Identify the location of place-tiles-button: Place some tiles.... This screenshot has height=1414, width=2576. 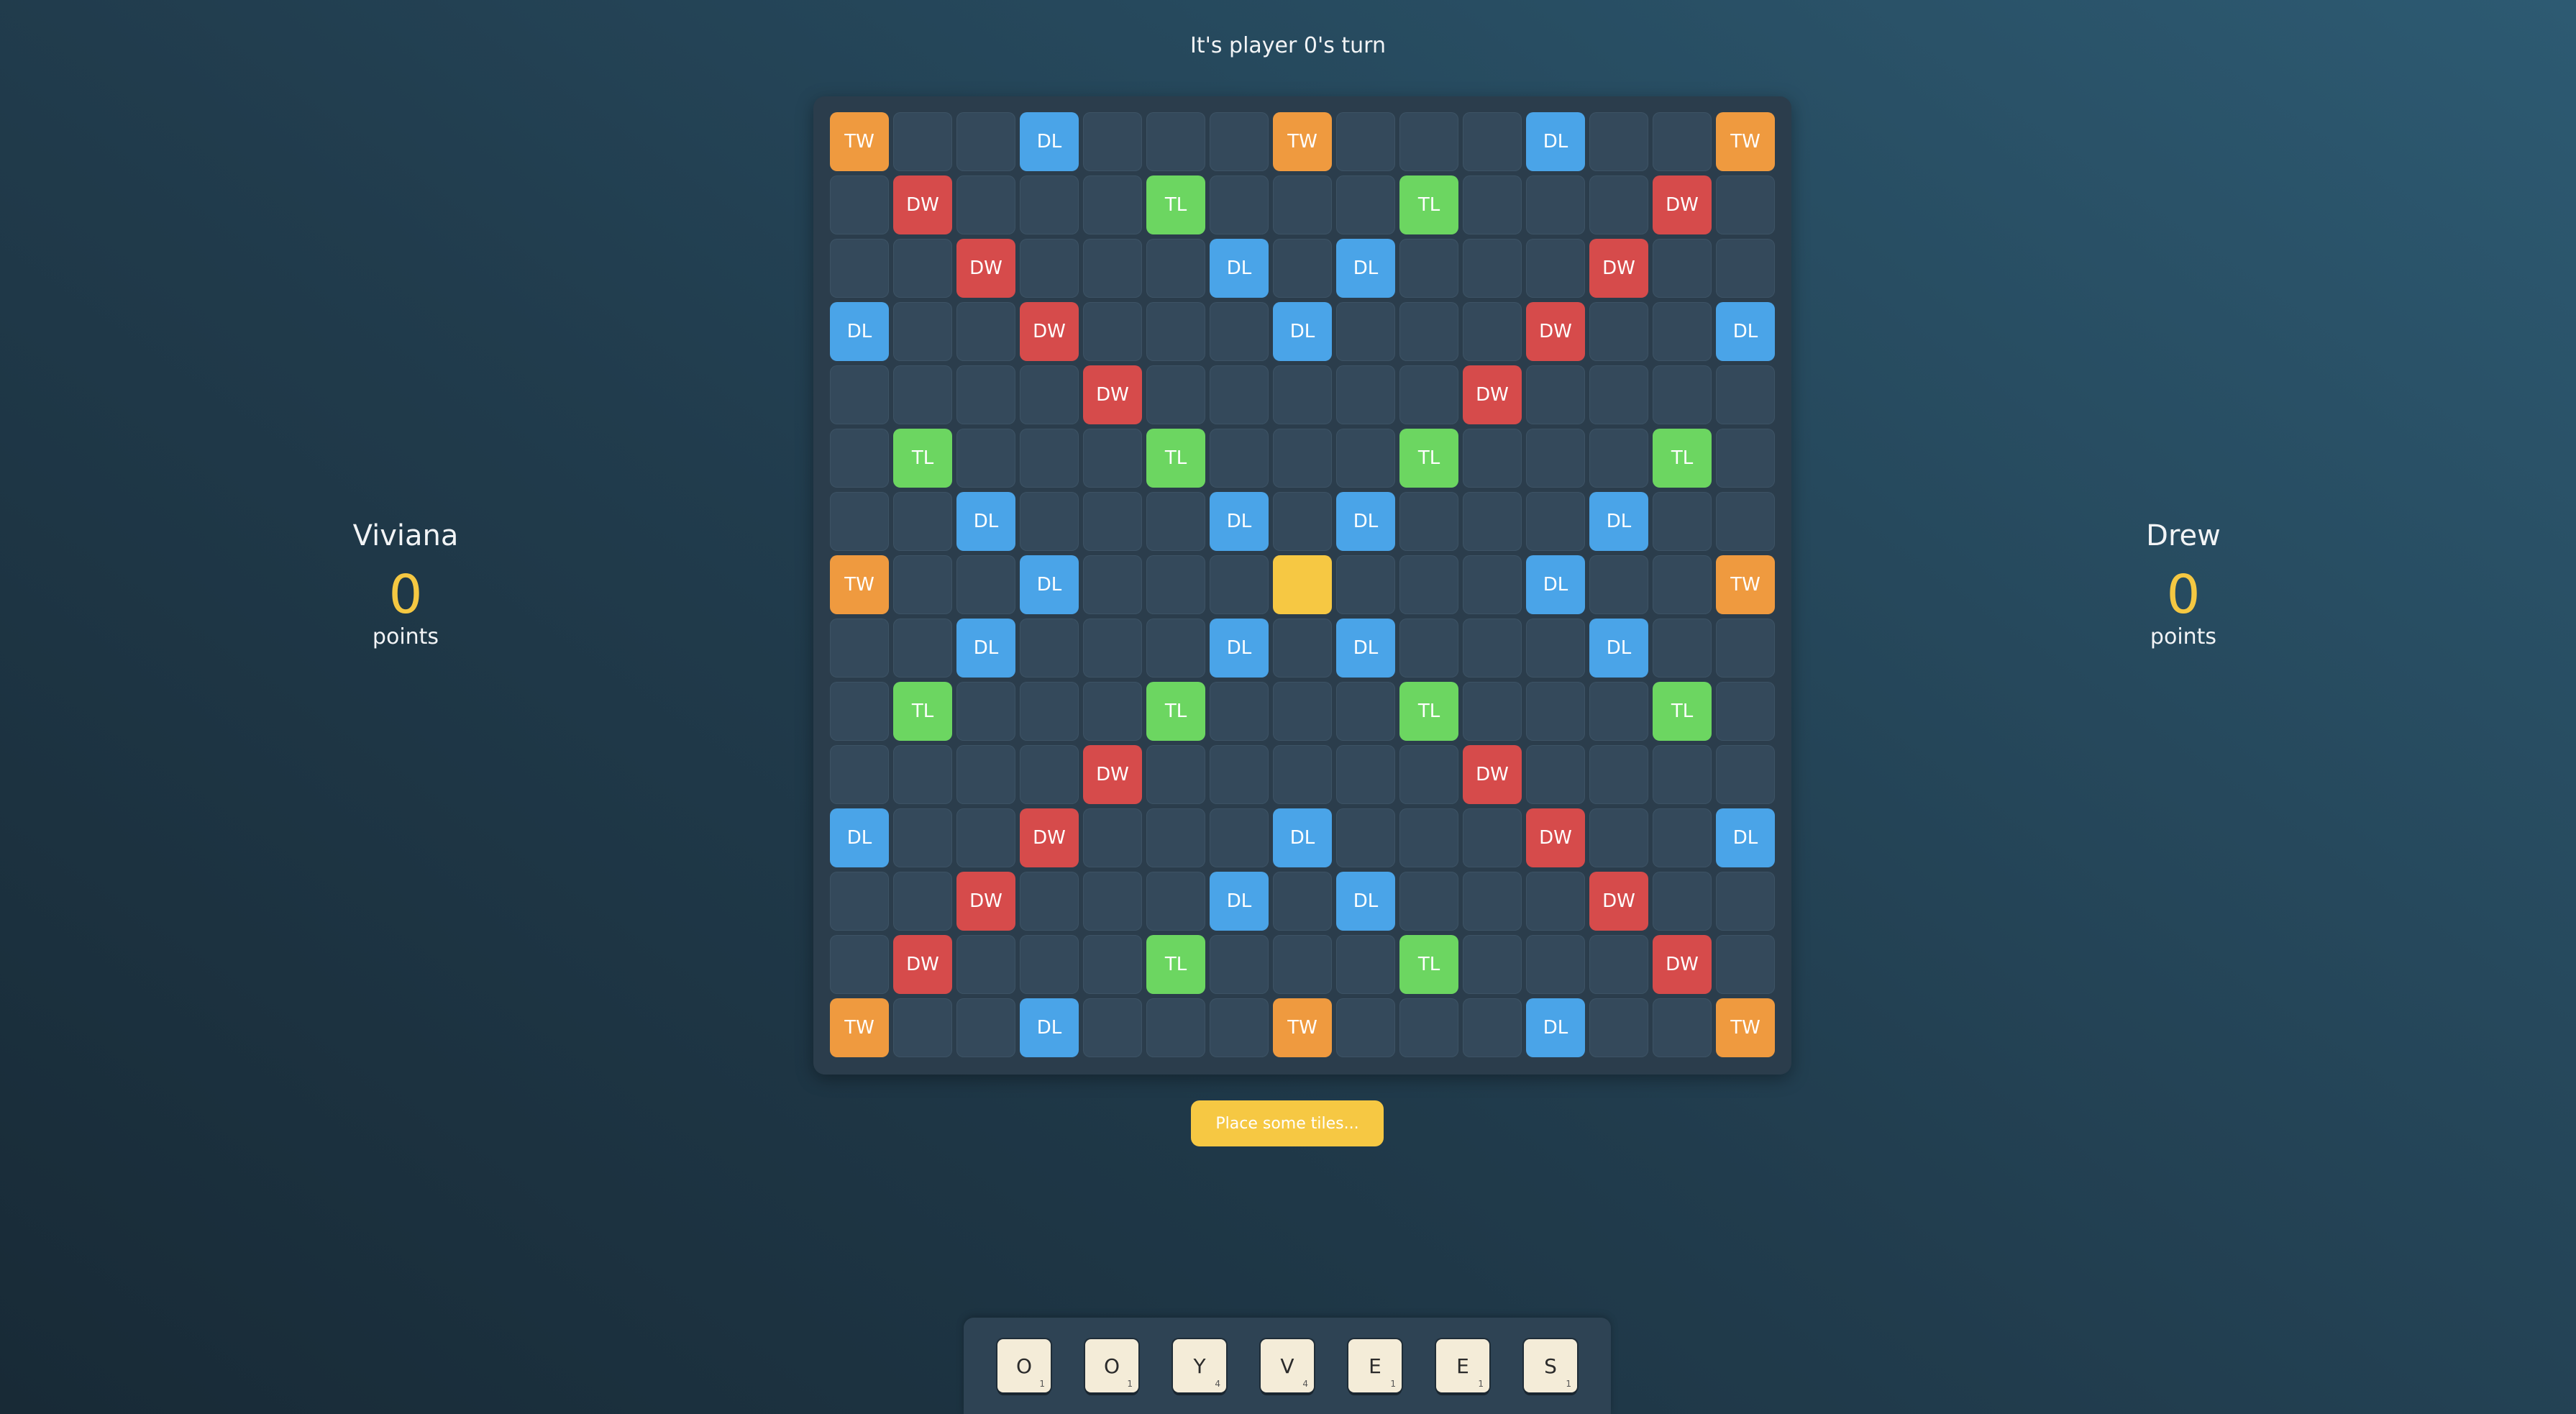
(1287, 1123).